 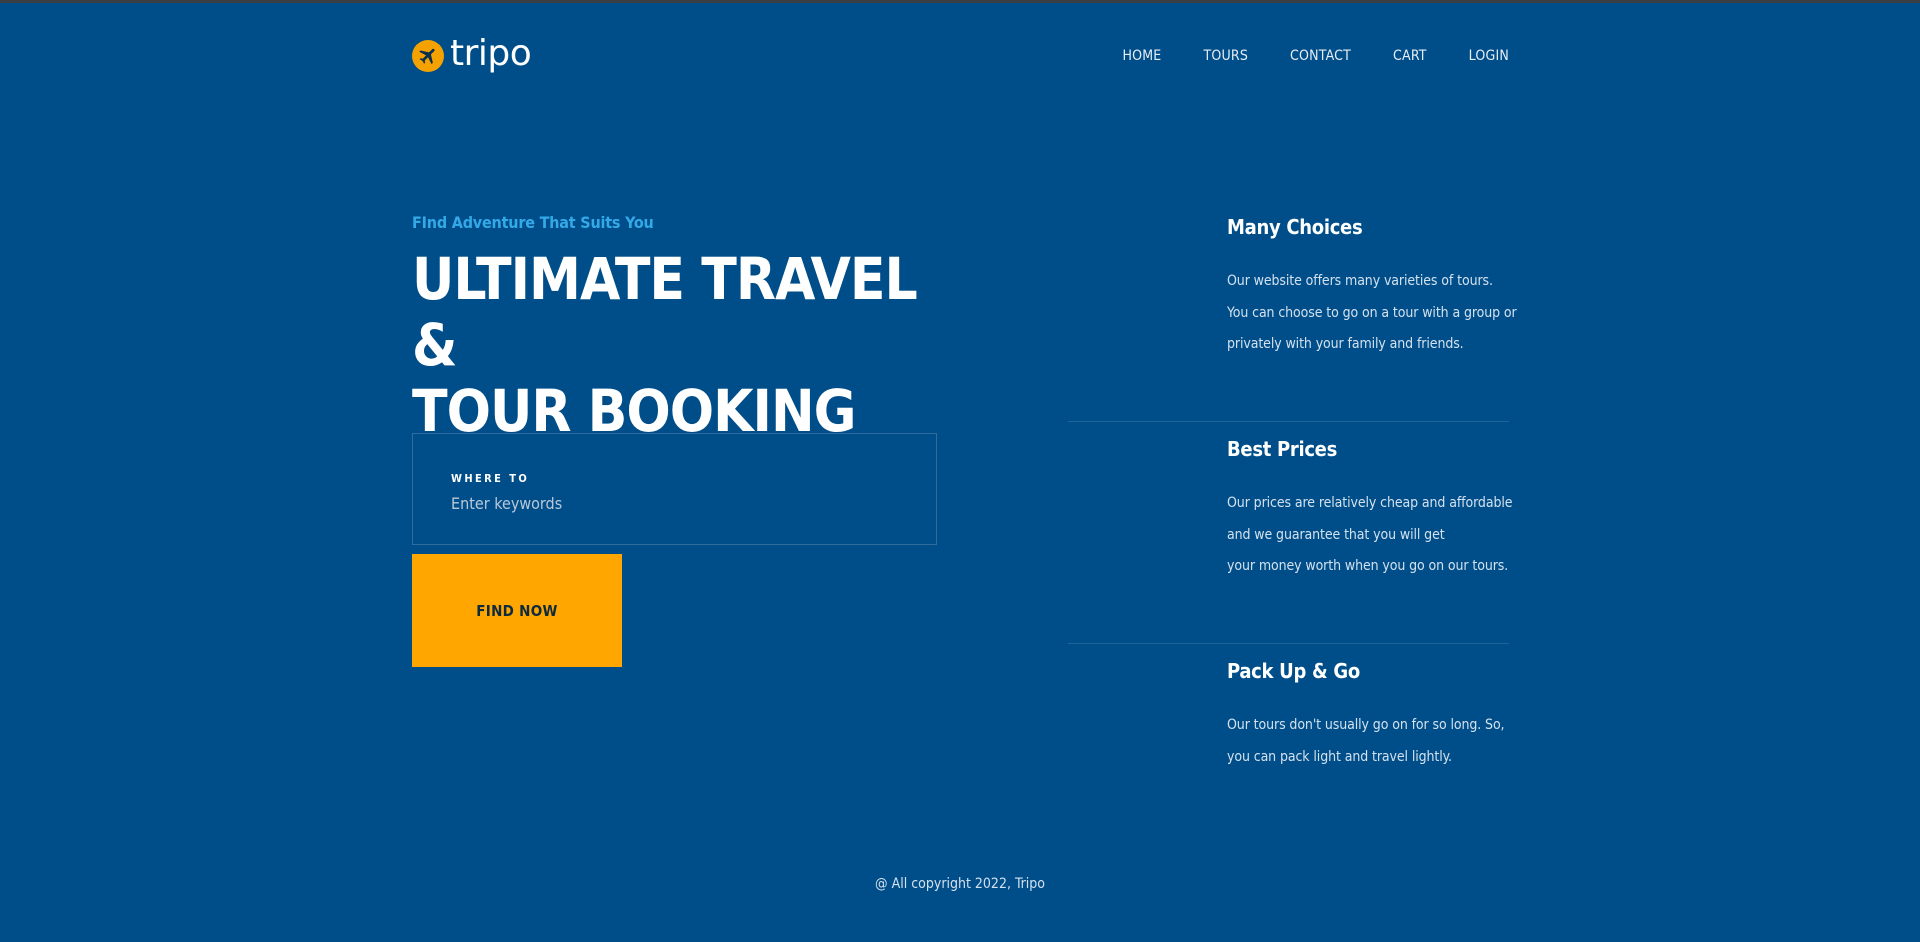 What do you see at coordinates (1282, 449) in the screenshot?
I see `feature-title: Best Prices` at bounding box center [1282, 449].